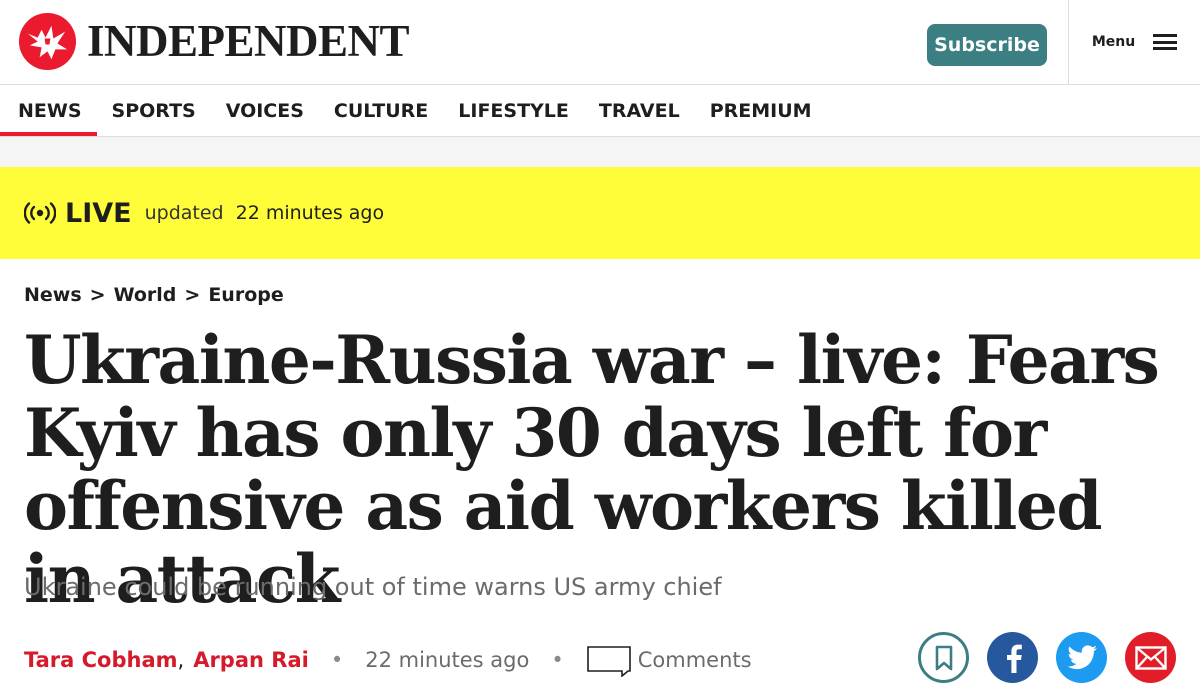  Describe the element at coordinates (1165, 42) in the screenshot. I see `hamburger-icon` at that location.